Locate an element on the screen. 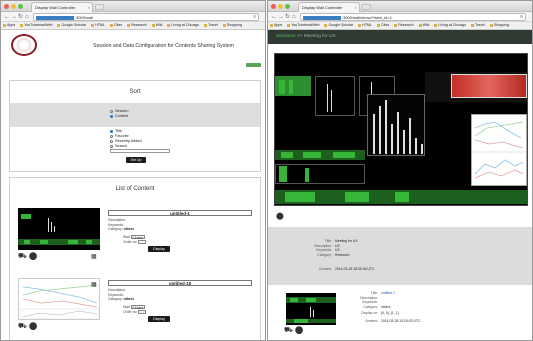 The image size is (533, 341). url-text: :3000/wall/show/?/sesi_id=1 is located at coordinates (367, 17).